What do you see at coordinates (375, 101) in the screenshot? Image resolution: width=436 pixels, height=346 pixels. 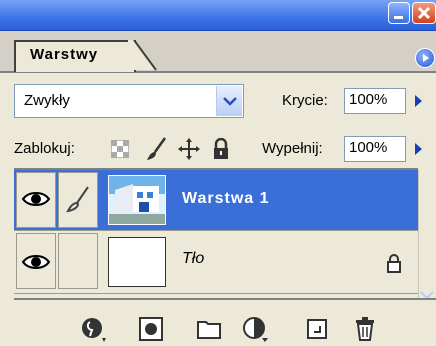 I see `opacity-input: 100%` at bounding box center [375, 101].